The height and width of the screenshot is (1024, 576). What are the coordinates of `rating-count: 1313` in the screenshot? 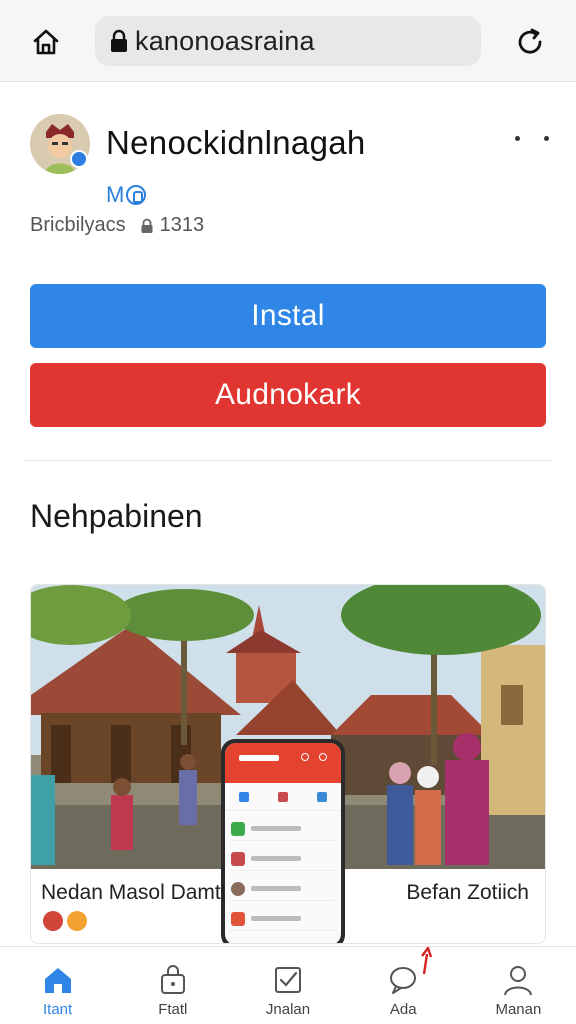 It's located at (182, 225).